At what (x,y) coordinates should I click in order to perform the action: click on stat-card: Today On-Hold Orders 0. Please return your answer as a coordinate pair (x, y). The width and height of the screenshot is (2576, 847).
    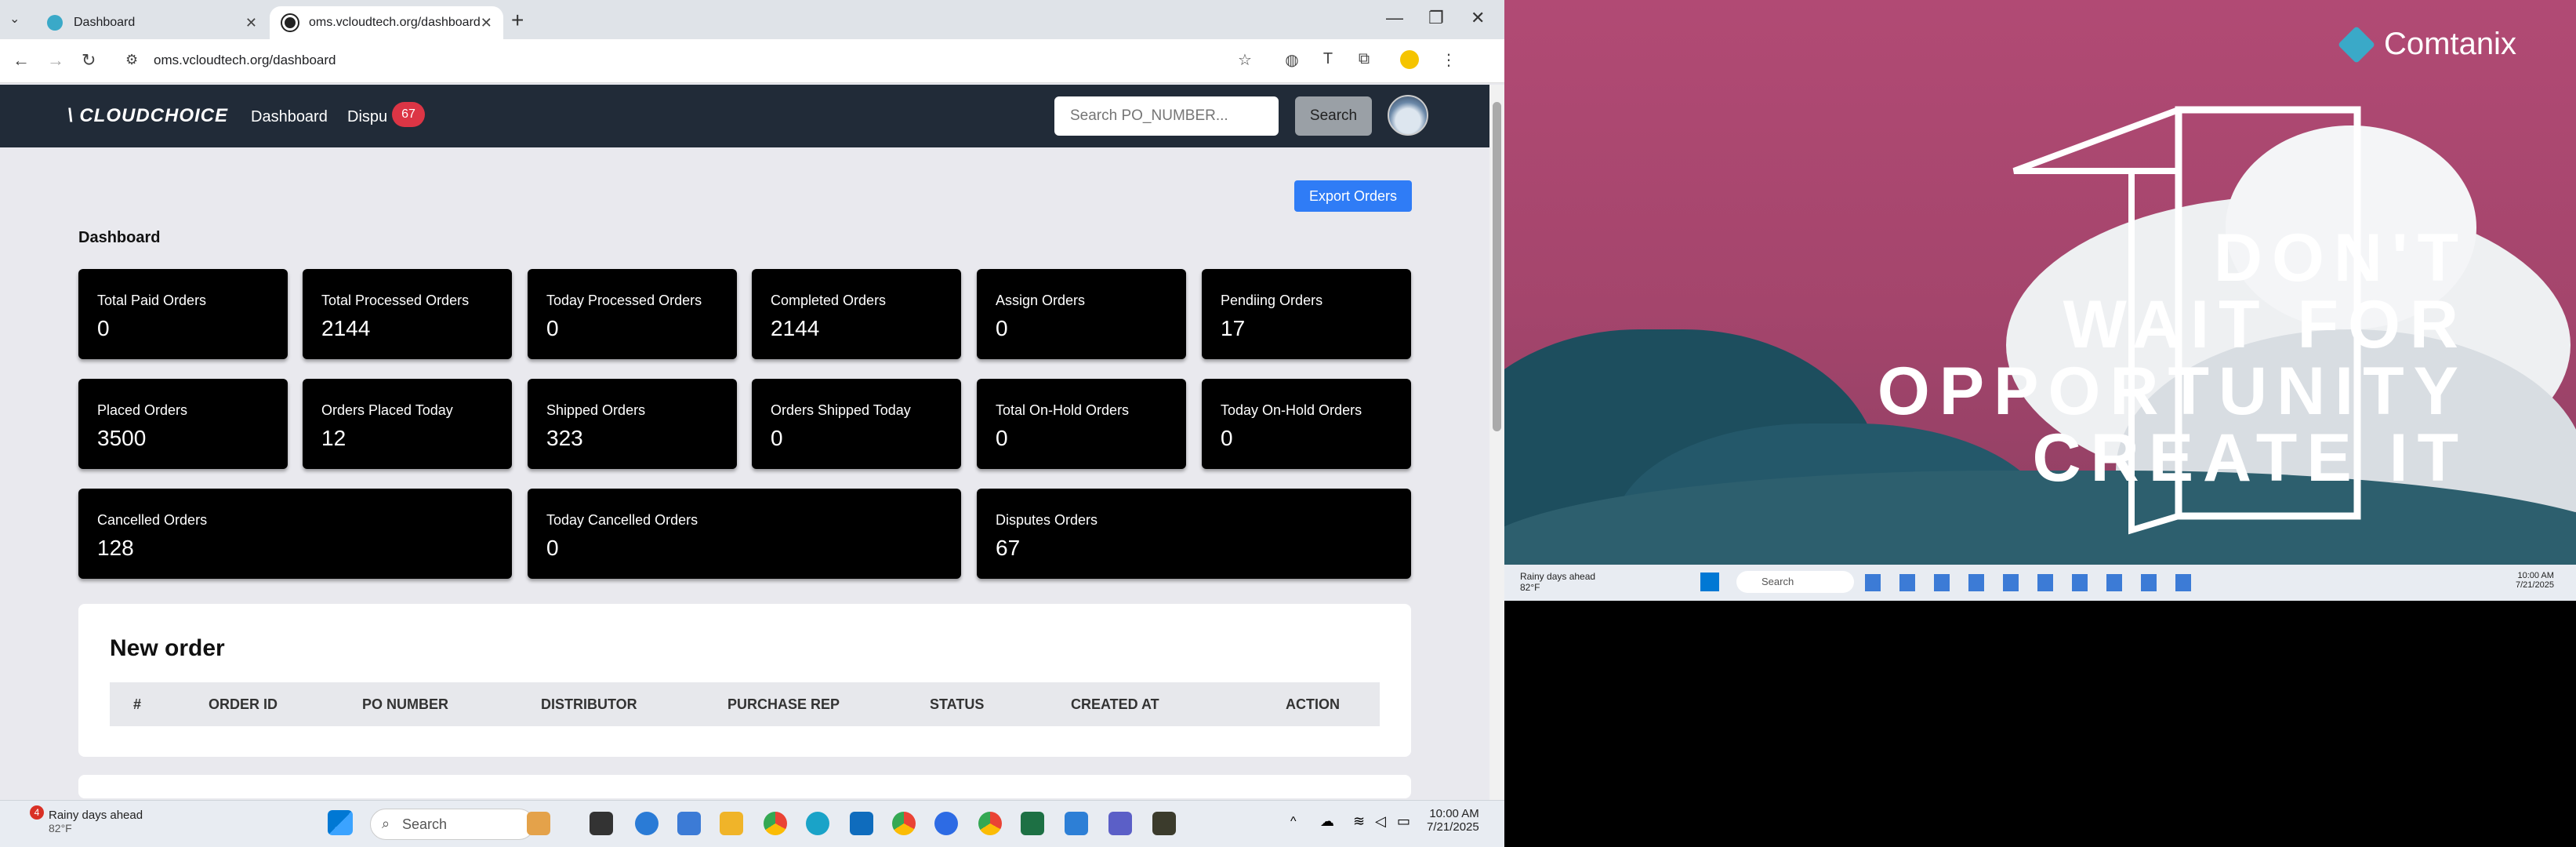
    Looking at the image, I should click on (1307, 424).